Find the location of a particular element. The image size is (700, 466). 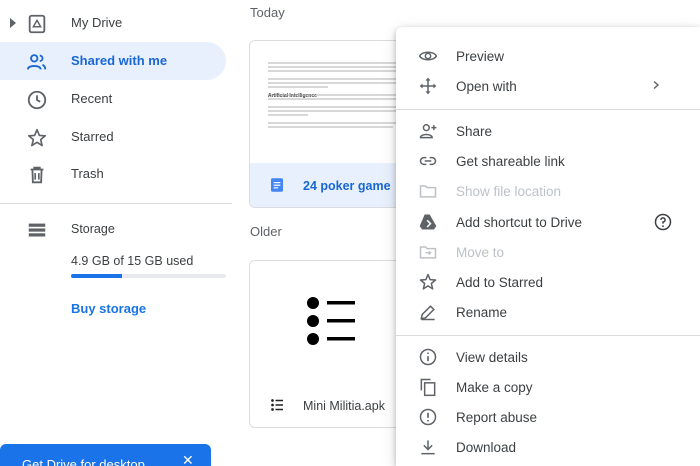

copy-icon is located at coordinates (428, 387).